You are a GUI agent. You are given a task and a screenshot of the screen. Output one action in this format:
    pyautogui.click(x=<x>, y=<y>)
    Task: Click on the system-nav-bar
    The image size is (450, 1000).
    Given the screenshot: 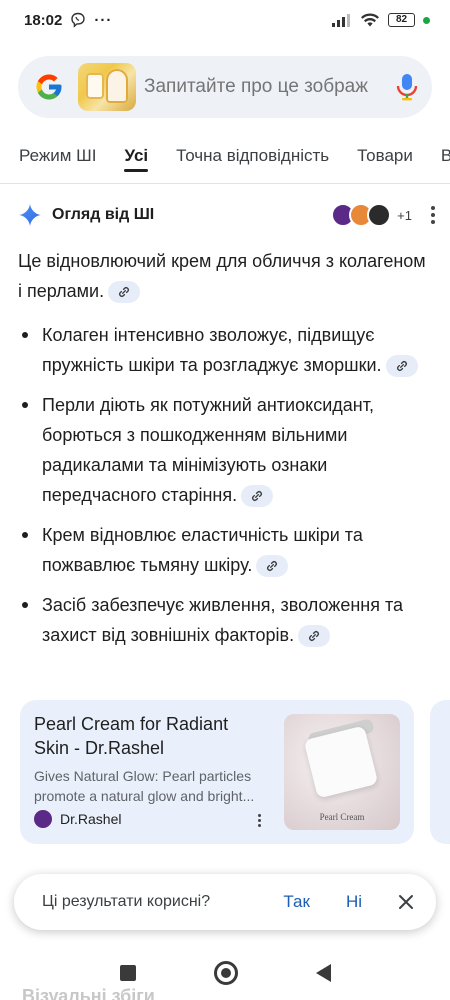 What is the action you would take?
    pyautogui.click(x=225, y=973)
    